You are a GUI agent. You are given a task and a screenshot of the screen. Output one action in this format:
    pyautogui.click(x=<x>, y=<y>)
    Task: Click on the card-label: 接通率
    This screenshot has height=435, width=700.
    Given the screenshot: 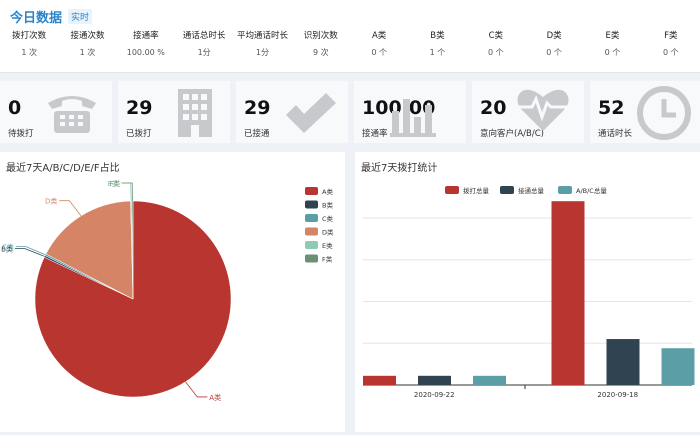 What is the action you would take?
    pyautogui.click(x=375, y=134)
    